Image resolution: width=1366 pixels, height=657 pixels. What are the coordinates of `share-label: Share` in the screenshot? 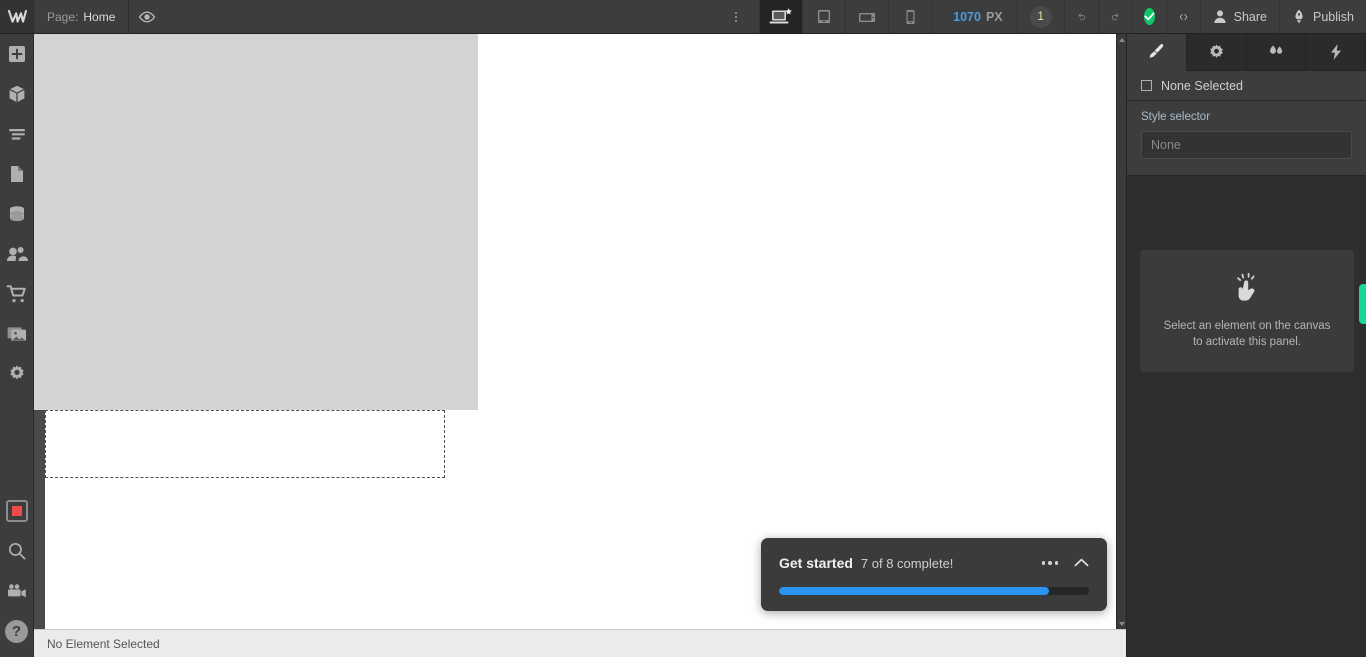 It's located at (1250, 16).